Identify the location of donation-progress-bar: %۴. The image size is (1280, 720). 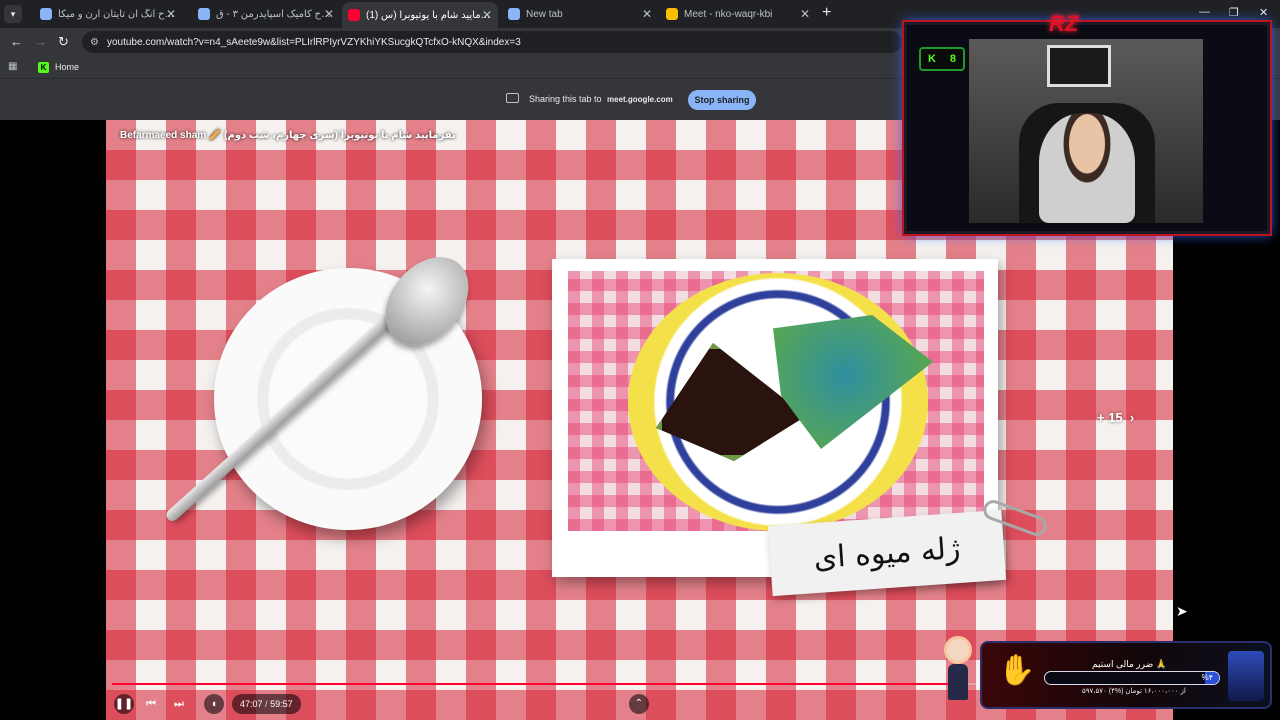
(1132, 678).